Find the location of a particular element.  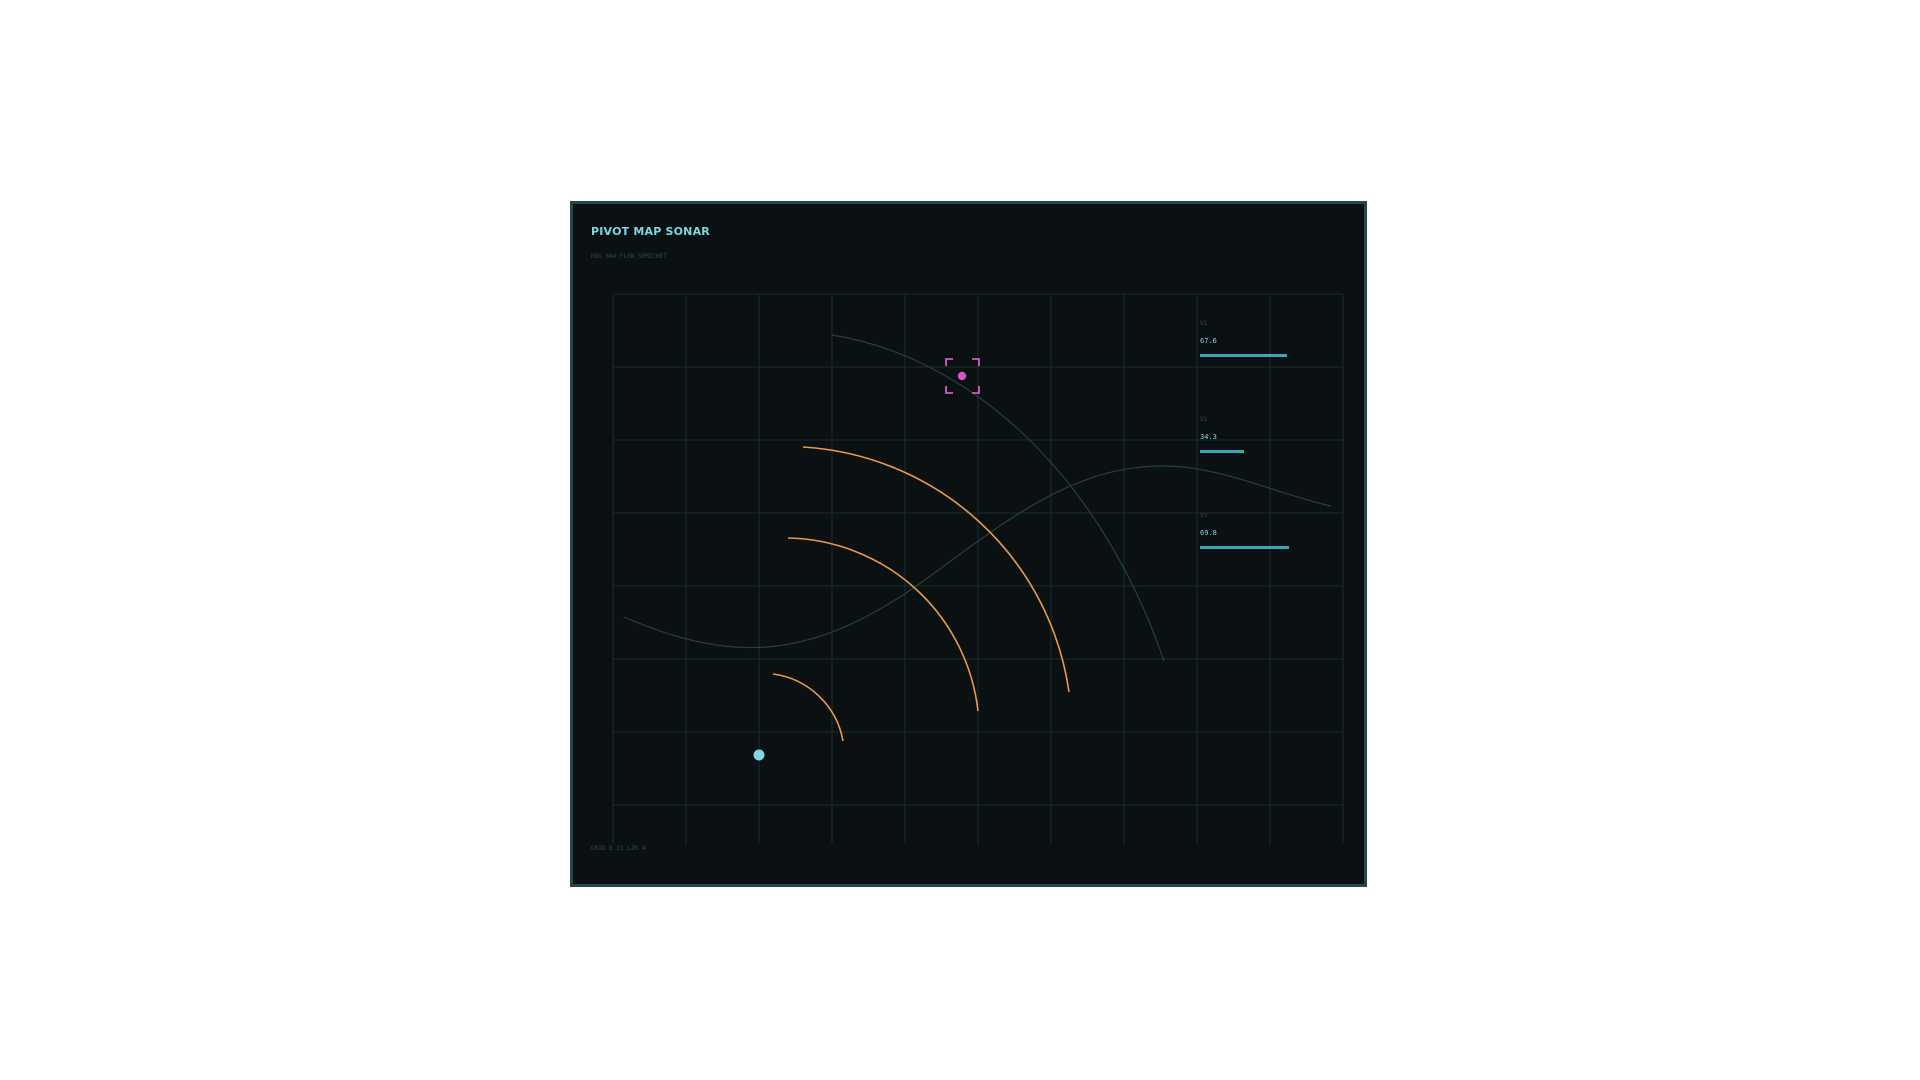

metric-label: V1 is located at coordinates (1204, 323).